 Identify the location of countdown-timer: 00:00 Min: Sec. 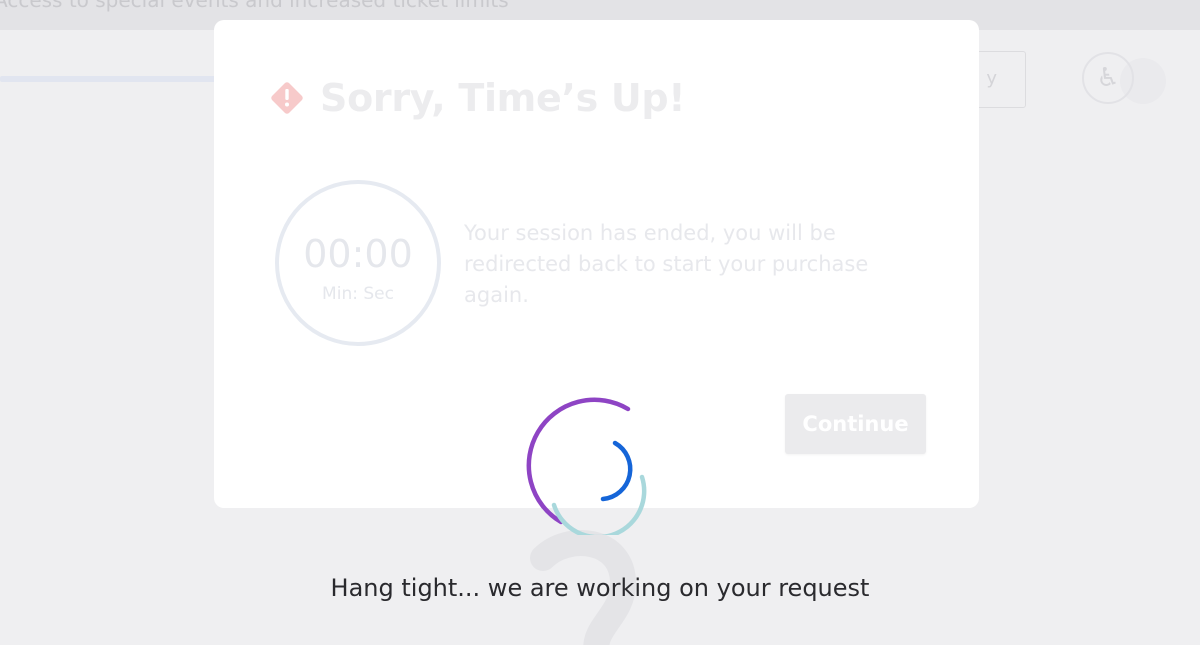
(358, 263).